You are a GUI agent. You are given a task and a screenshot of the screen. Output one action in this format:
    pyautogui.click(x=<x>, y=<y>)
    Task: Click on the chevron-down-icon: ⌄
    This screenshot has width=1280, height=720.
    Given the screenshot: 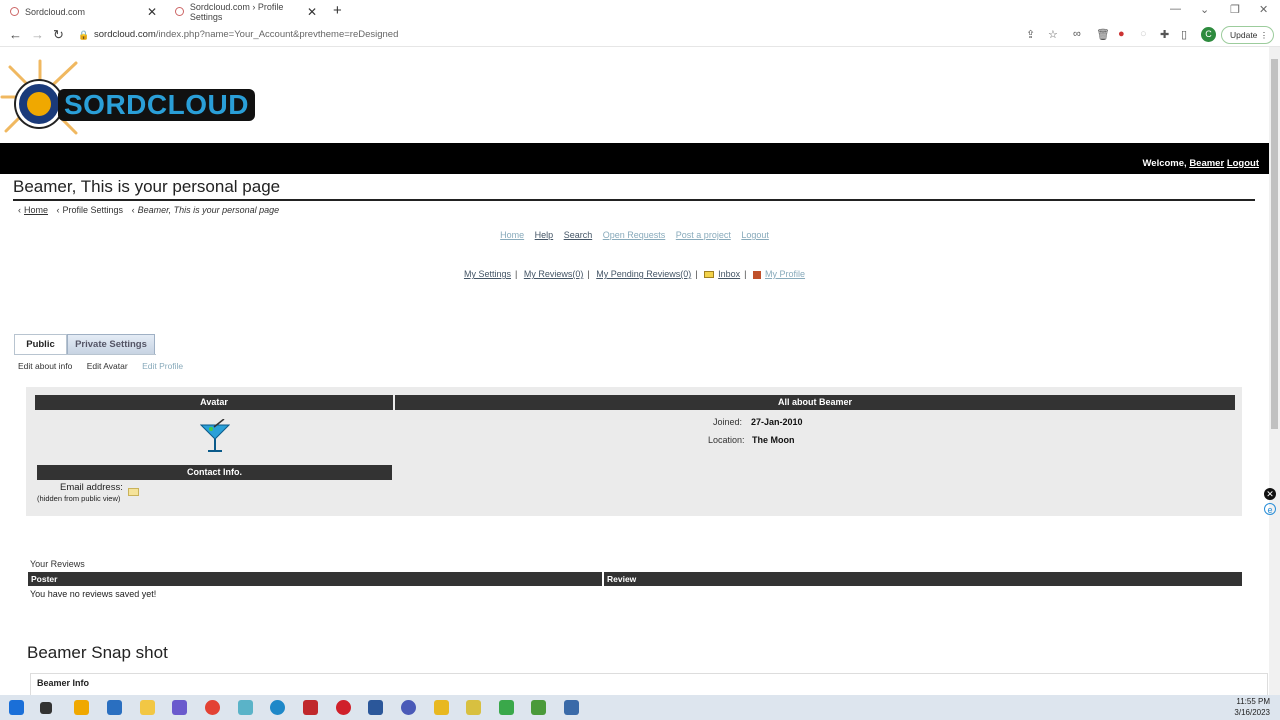 What is the action you would take?
    pyautogui.click(x=1204, y=9)
    